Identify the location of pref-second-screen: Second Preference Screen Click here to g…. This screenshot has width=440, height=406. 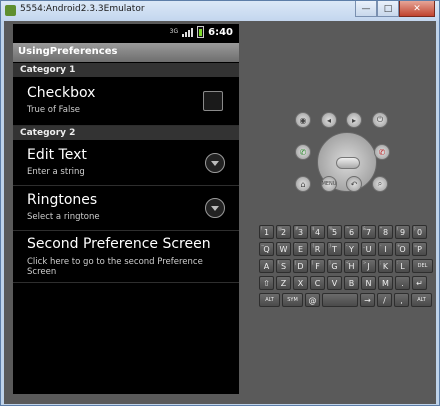
(126, 257).